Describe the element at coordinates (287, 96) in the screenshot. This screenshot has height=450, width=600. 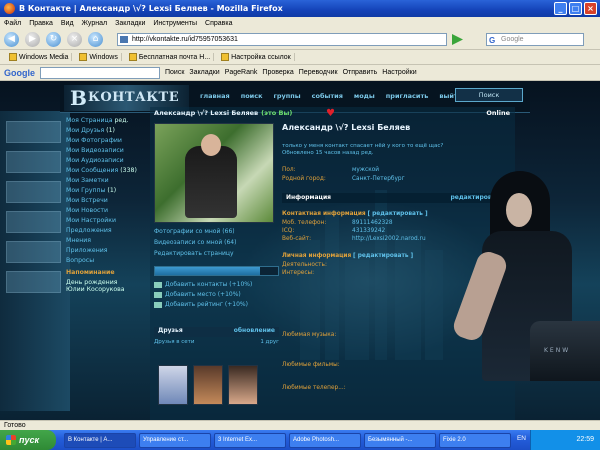
I see `nav-groups: группы` at that location.